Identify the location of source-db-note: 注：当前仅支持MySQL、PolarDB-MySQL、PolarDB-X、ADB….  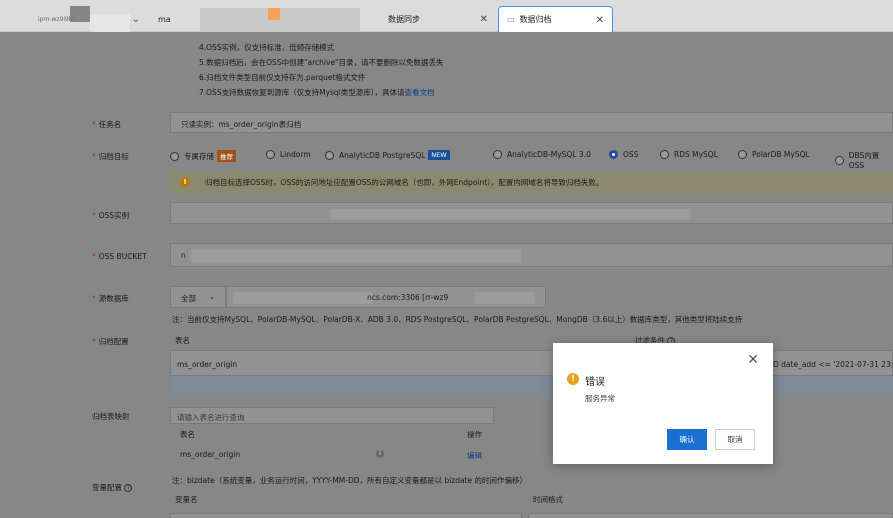
(457, 319).